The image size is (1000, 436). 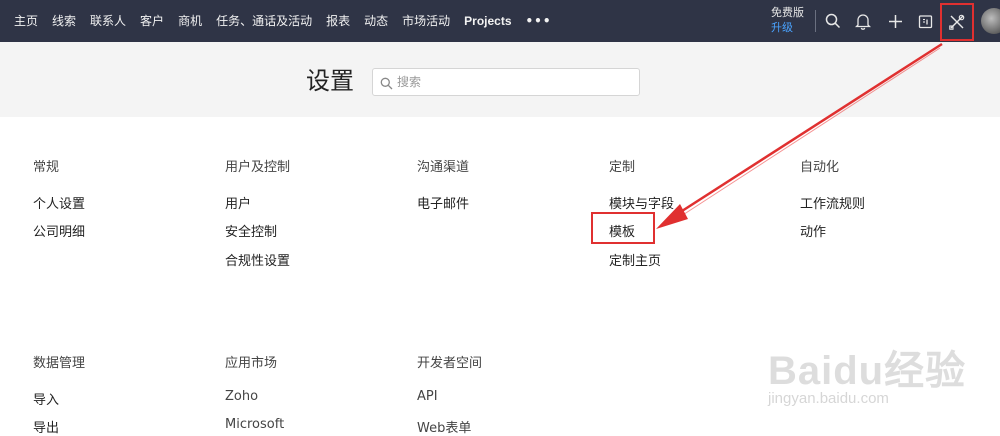 What do you see at coordinates (828, 398) in the screenshot?
I see `watermark-url: jingyan.baidu.com` at bounding box center [828, 398].